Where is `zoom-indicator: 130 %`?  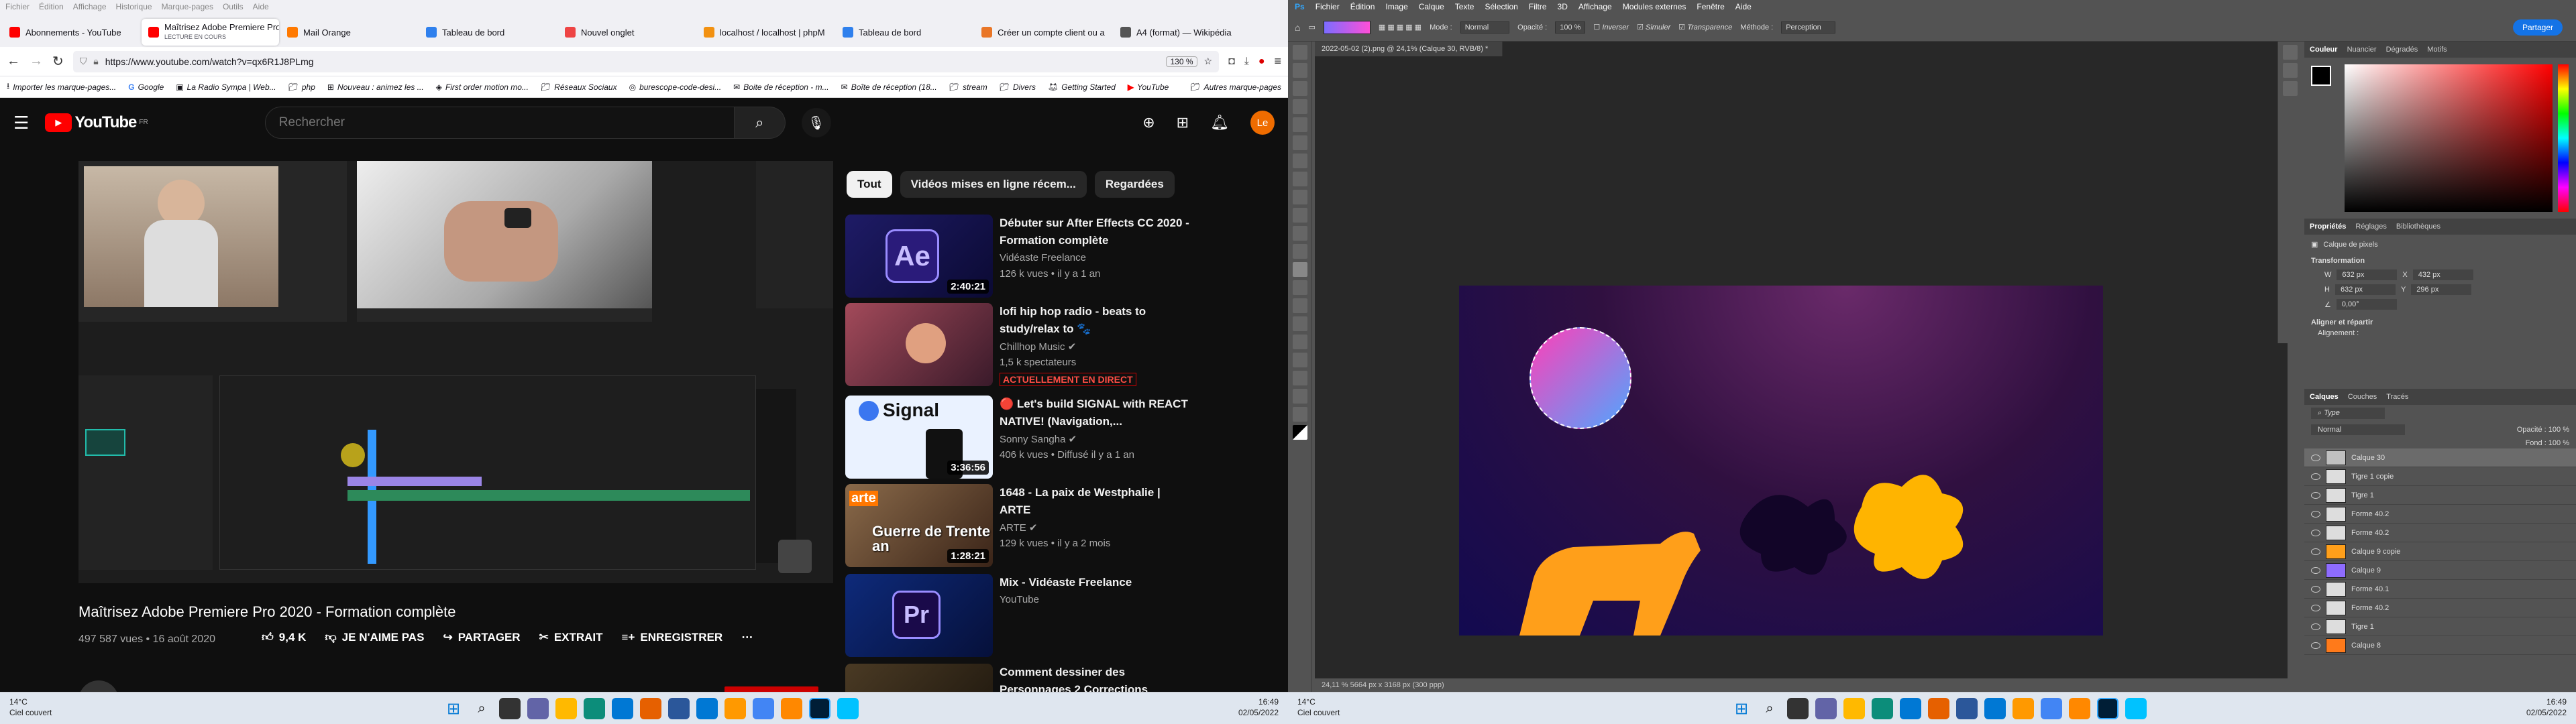
zoom-indicator: 130 % is located at coordinates (1181, 61).